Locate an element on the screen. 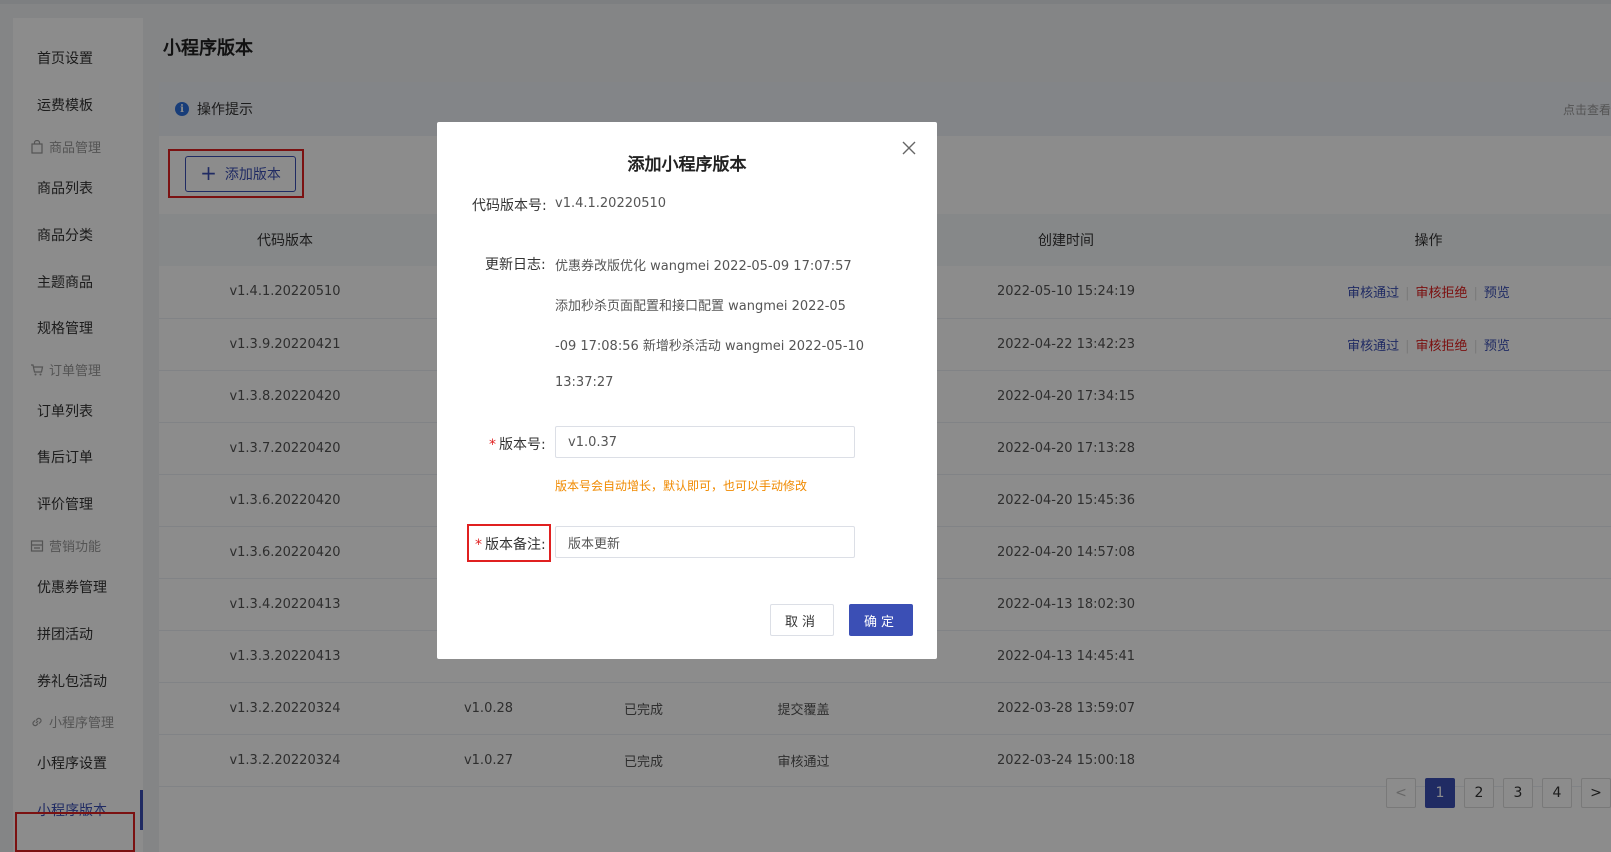 The image size is (1611, 852). code-version-label: 代码版本号: is located at coordinates (509, 206).